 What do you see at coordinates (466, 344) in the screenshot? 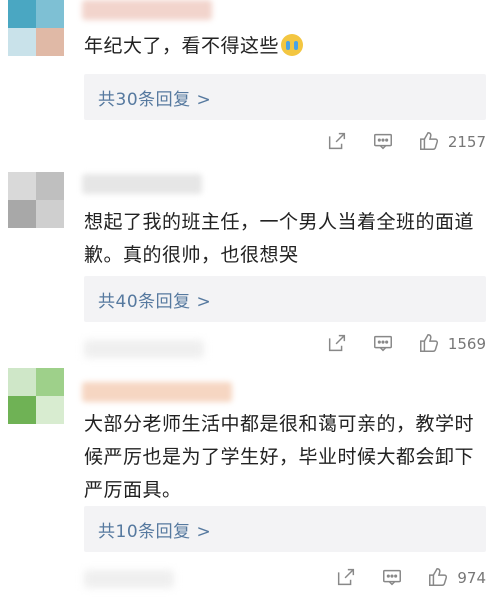
I see `like-count: 1569` at bounding box center [466, 344].